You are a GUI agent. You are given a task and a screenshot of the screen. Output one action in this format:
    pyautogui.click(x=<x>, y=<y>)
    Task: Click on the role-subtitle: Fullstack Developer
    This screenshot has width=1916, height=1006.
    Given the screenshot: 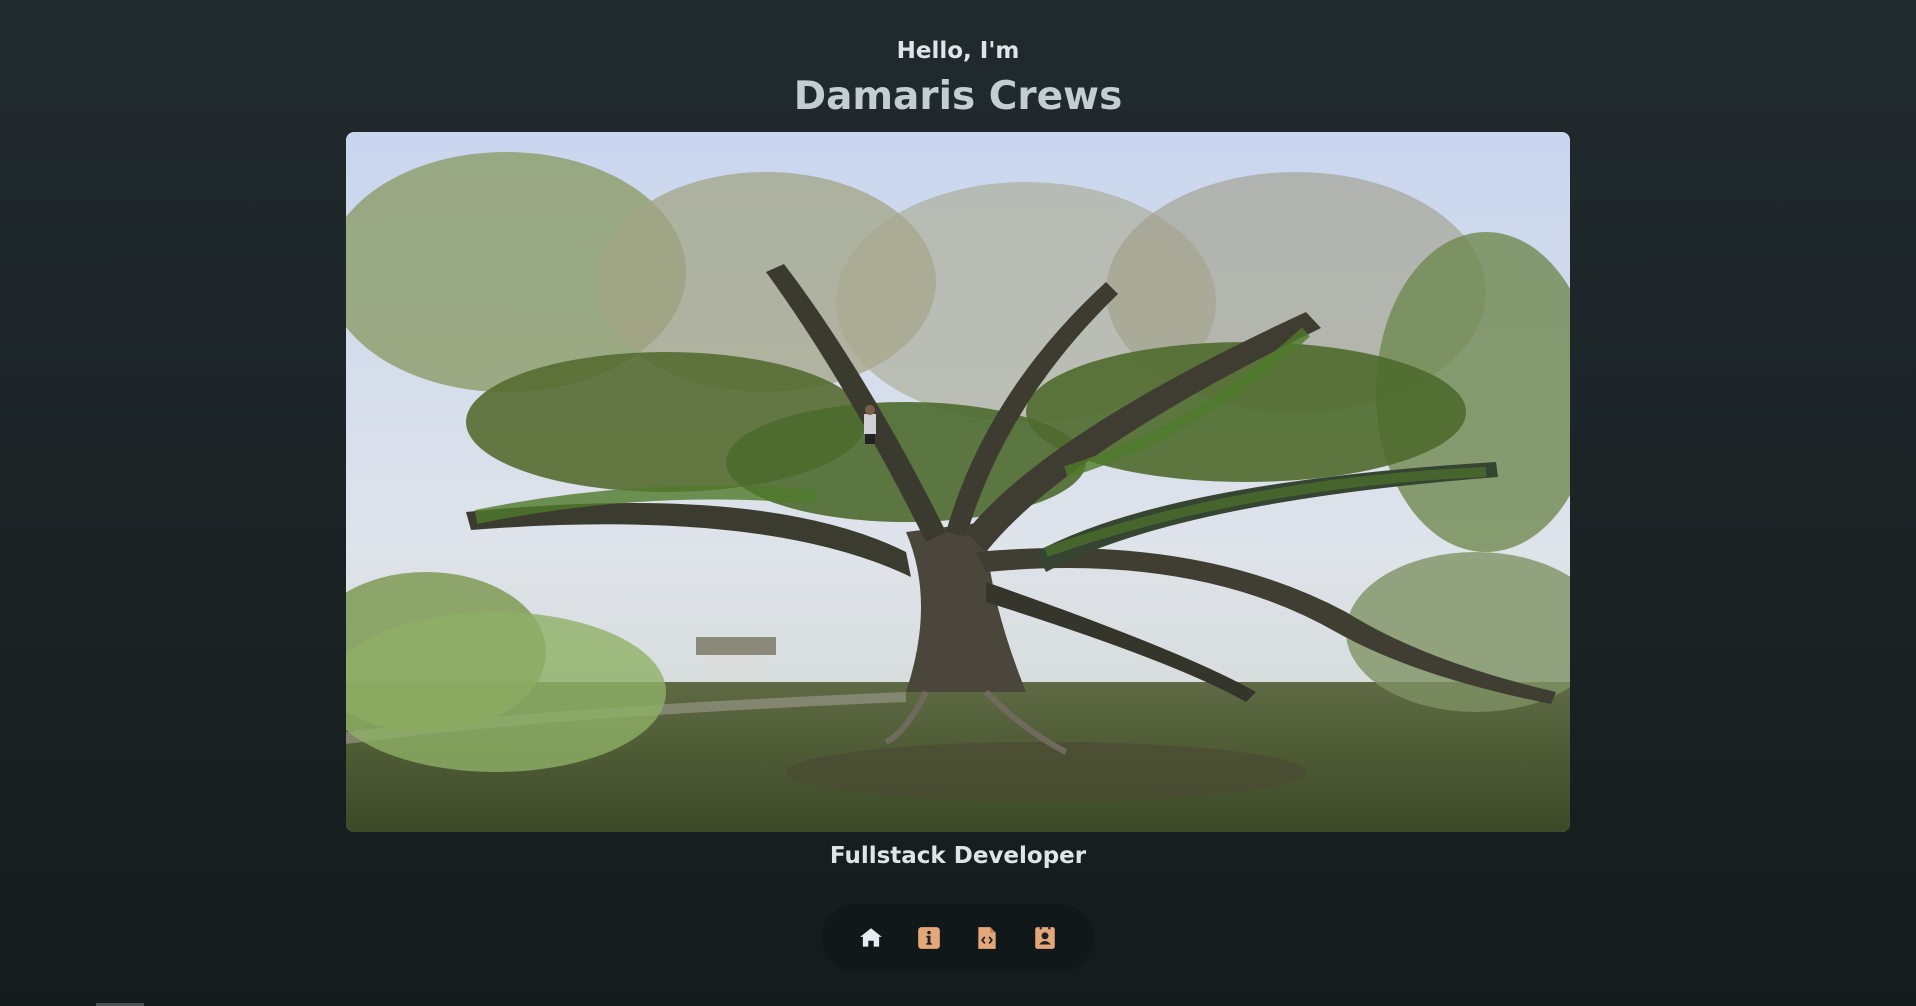 What is the action you would take?
    pyautogui.click(x=958, y=856)
    